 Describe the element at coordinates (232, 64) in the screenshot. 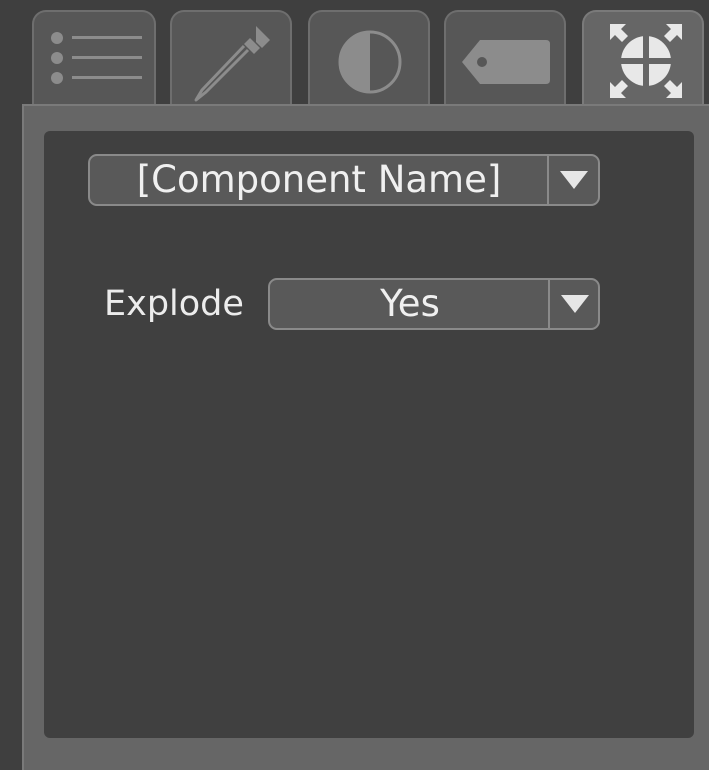

I see `eyedropper-icon` at that location.